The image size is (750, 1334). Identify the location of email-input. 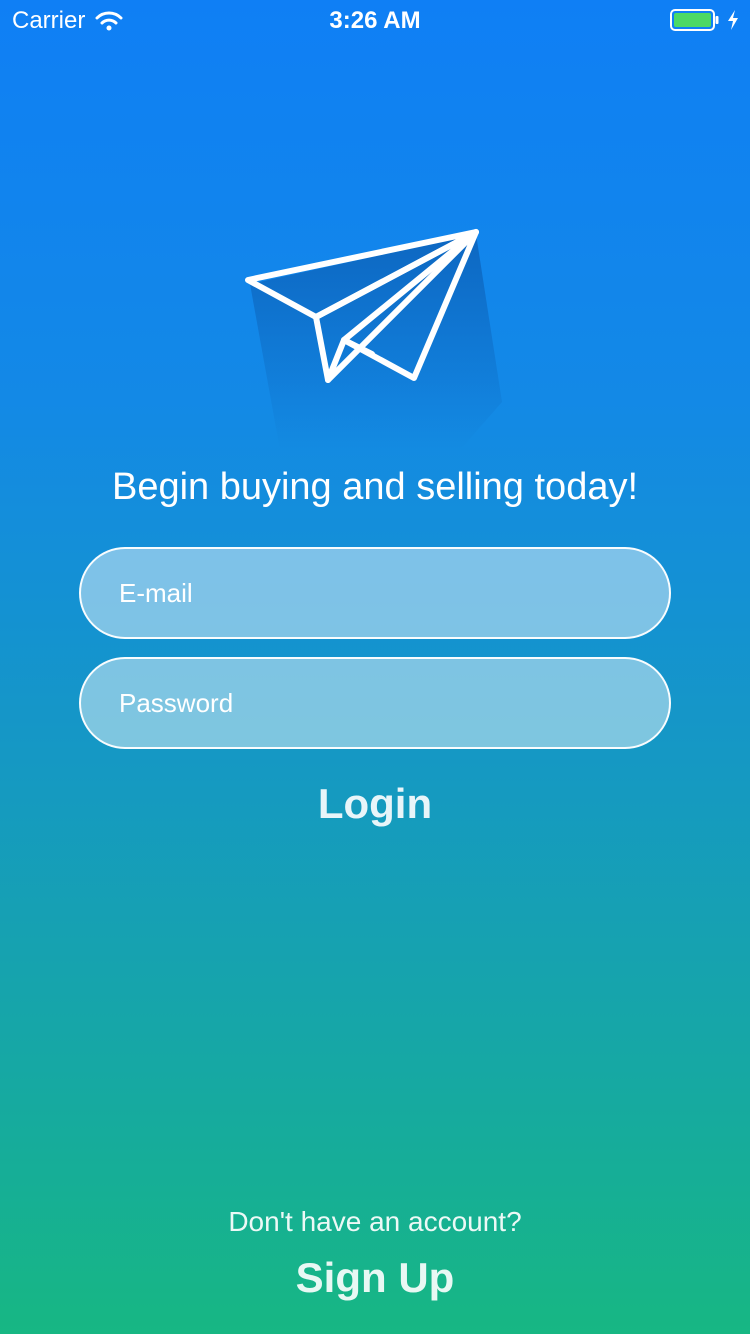
(375, 593).